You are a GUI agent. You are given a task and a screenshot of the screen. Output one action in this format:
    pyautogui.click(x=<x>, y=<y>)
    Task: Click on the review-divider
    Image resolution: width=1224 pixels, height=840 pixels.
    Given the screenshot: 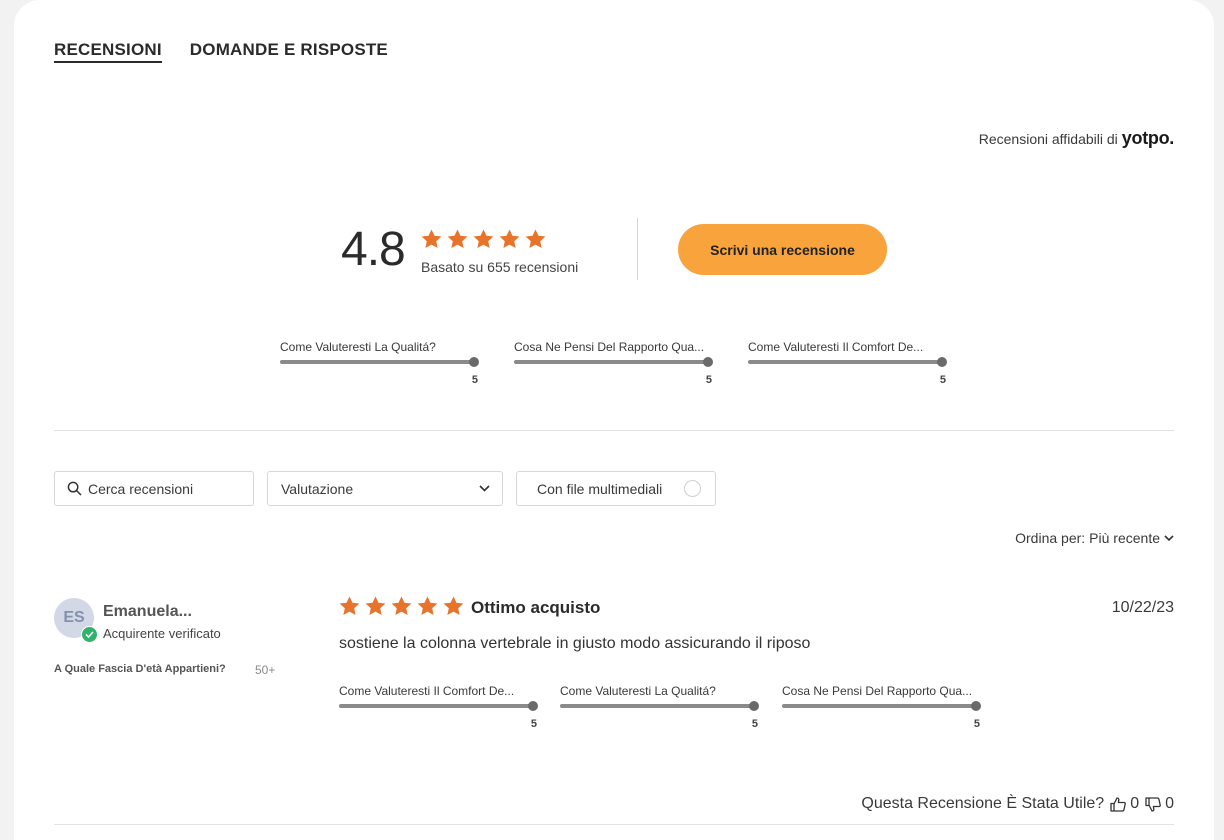 What is the action you would take?
    pyautogui.click(x=614, y=824)
    